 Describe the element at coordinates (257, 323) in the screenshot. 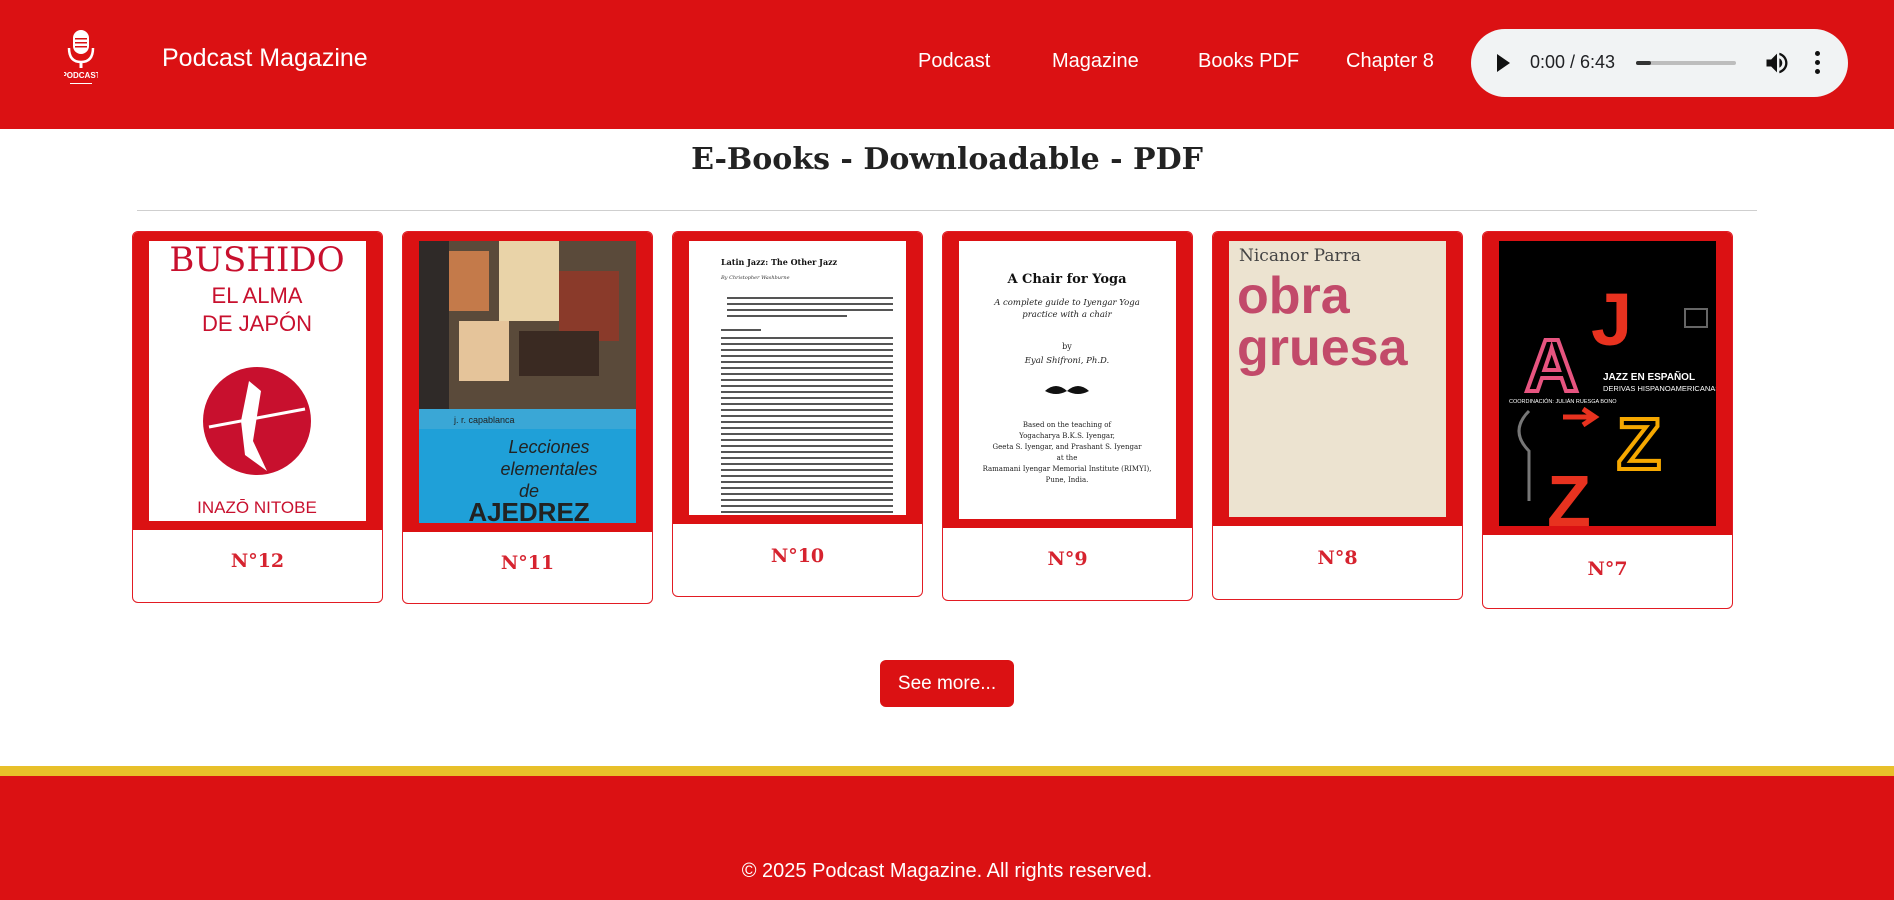

I see `svg-text: DE JAPÓN` at that location.